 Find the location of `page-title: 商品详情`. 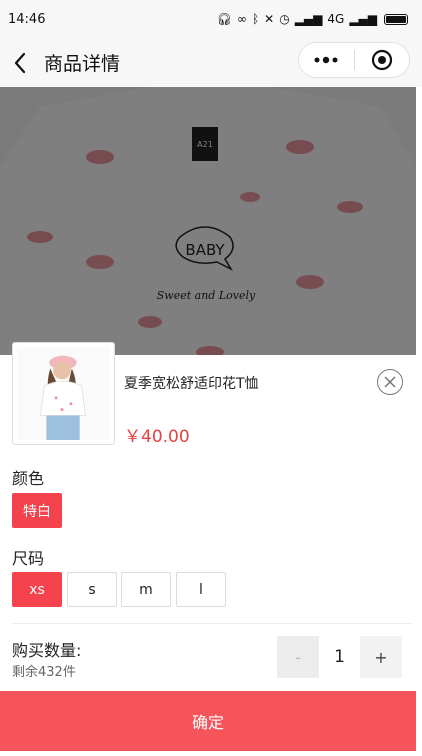

page-title: 商品详情 is located at coordinates (82, 64).